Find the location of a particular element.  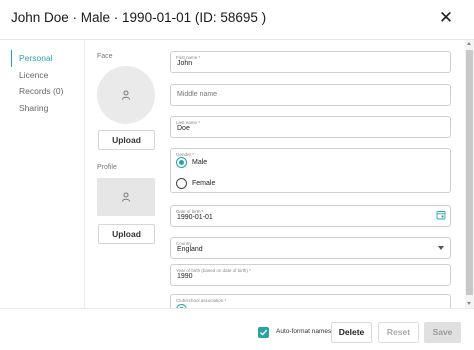

dialog-footer: Auto-format names Delete Reset Save is located at coordinates (237, 329).